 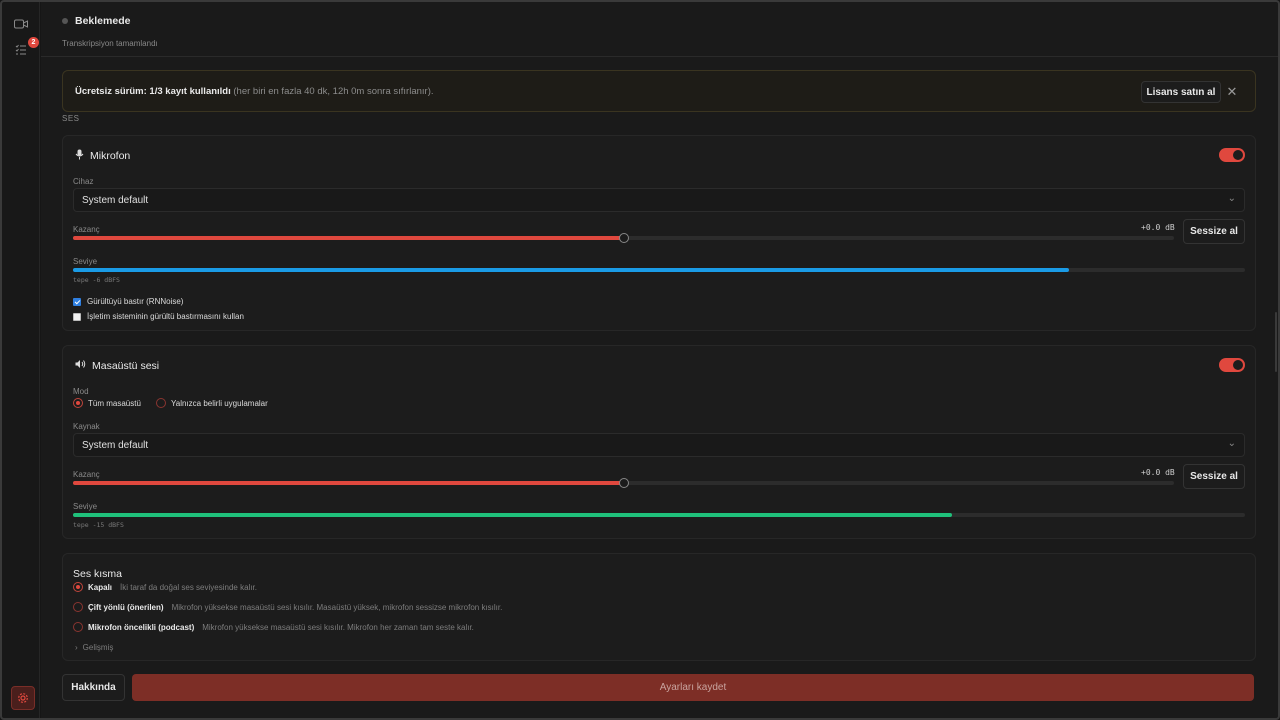 I want to click on desktop-gain-knob, so click(x=623, y=483).